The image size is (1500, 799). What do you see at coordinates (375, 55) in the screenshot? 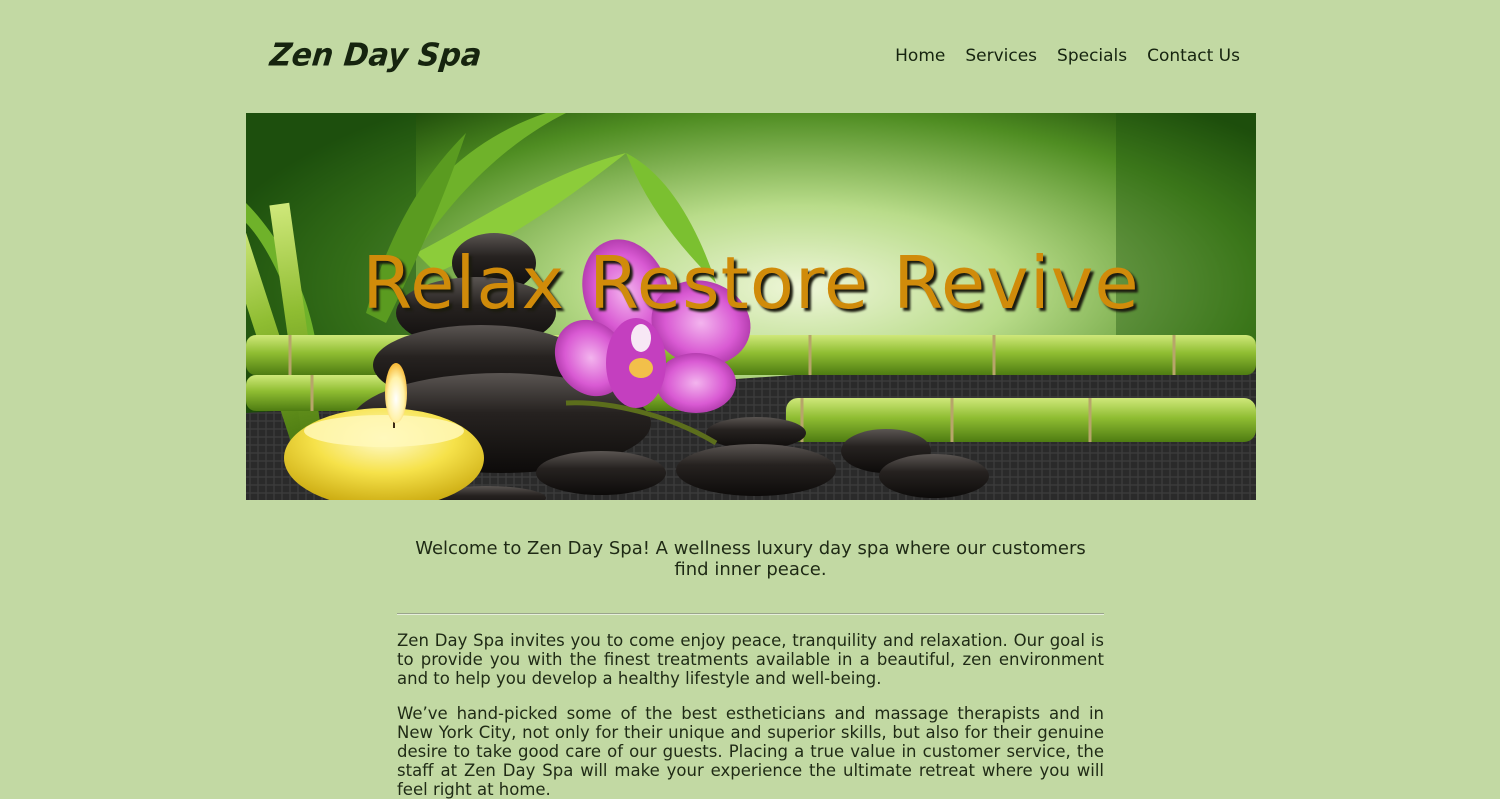
I see `site-logo: Zen Day Spa` at bounding box center [375, 55].